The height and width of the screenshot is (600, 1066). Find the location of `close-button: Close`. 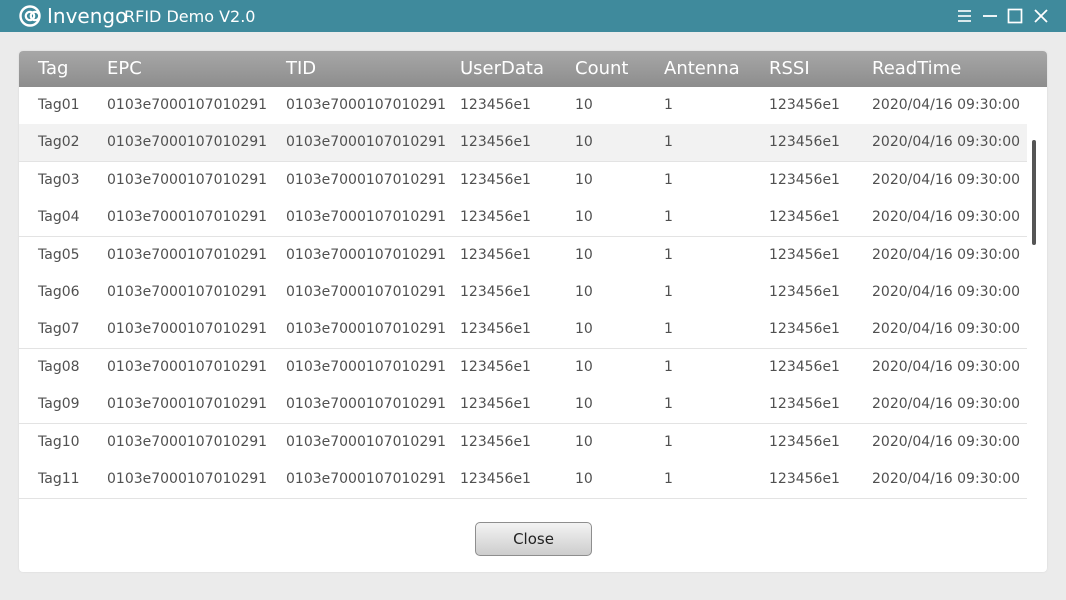

close-button: Close is located at coordinates (533, 539).